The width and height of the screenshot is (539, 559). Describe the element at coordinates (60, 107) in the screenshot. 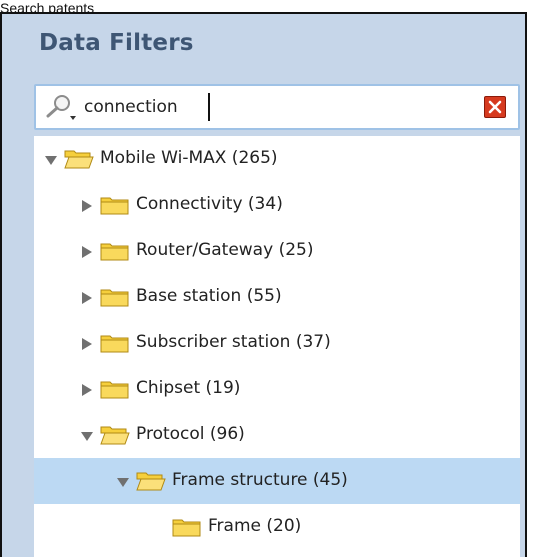

I see `magnifier-icon` at that location.